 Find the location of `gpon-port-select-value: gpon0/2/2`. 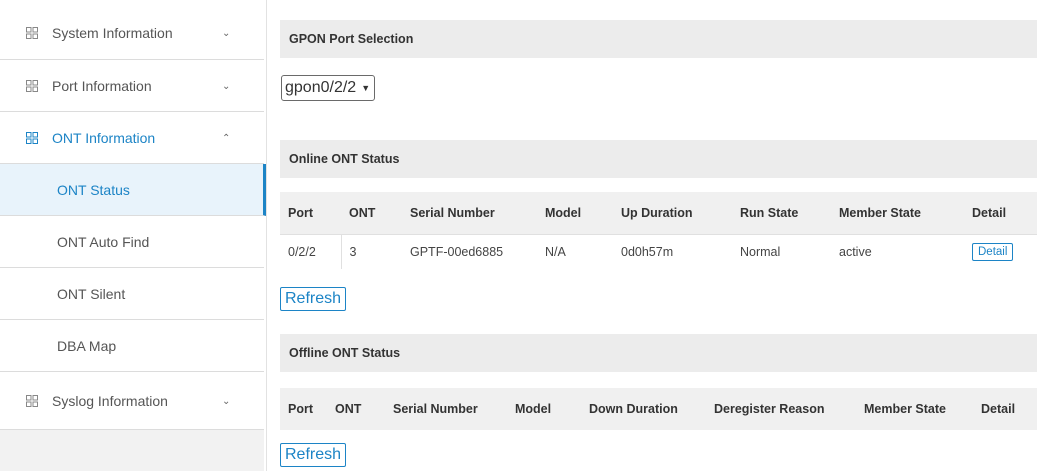

gpon-port-select-value: gpon0/2/2 is located at coordinates (321, 87).